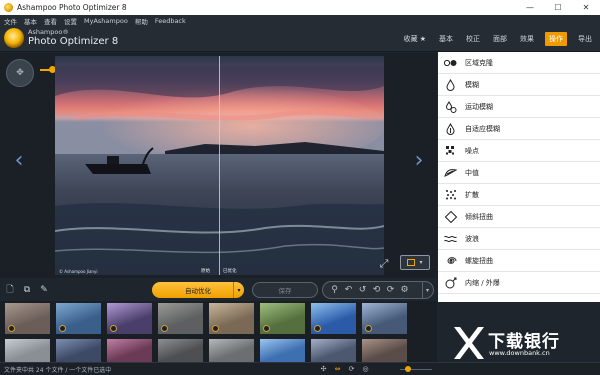 The height and width of the screenshot is (375, 600). I want to click on nav-tabs: 收藏 ★ 基本 校正 面部 效果 操作 导出, so click(493, 39).